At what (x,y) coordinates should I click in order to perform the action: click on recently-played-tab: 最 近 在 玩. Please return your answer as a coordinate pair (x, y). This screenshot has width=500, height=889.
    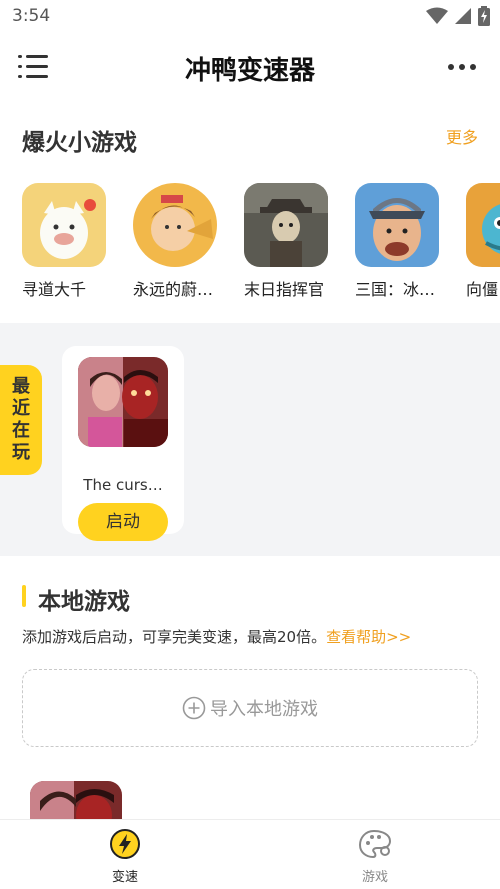
    Looking at the image, I should click on (21, 420).